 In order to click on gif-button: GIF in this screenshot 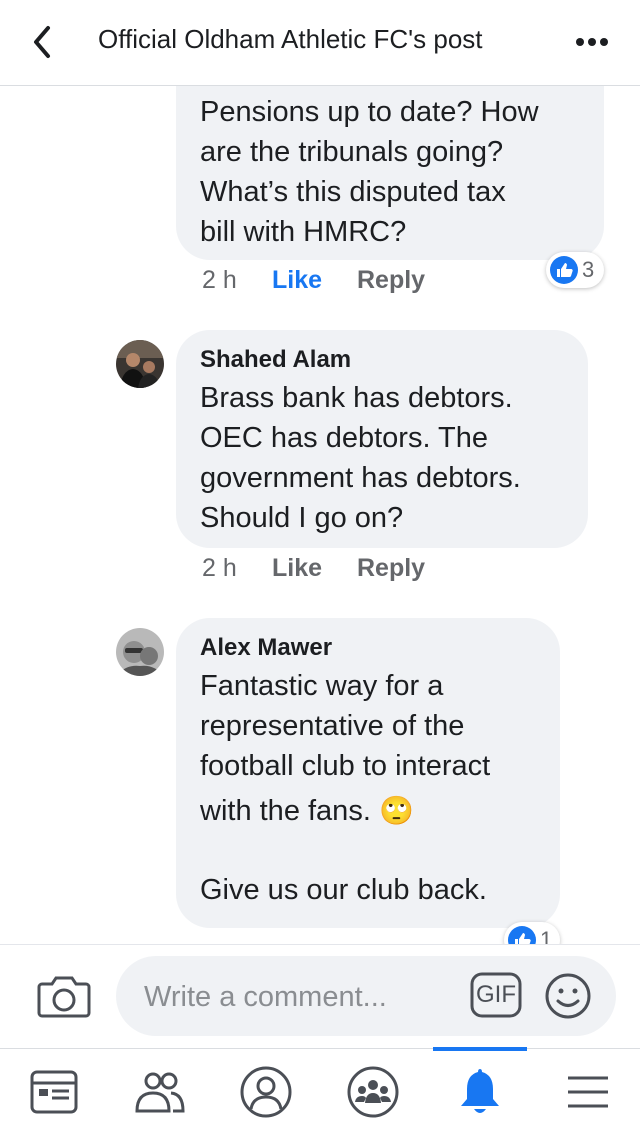, I will do `click(496, 995)`.